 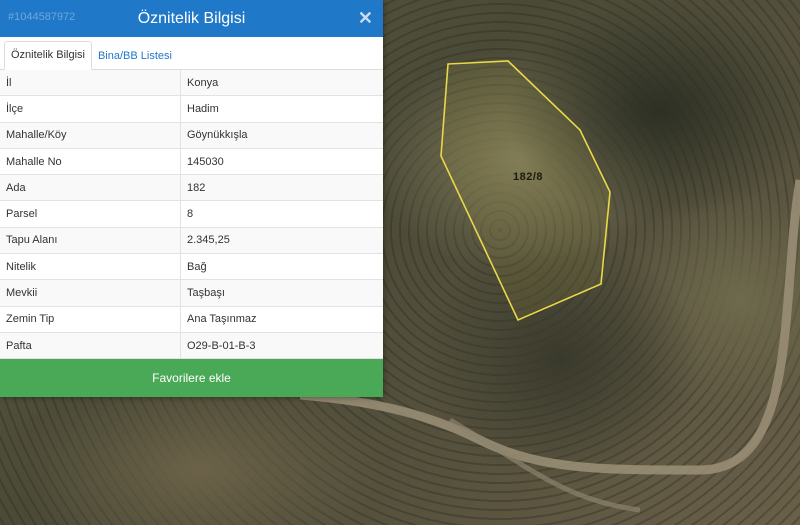 I want to click on table-row: İl Konya, so click(x=191, y=83).